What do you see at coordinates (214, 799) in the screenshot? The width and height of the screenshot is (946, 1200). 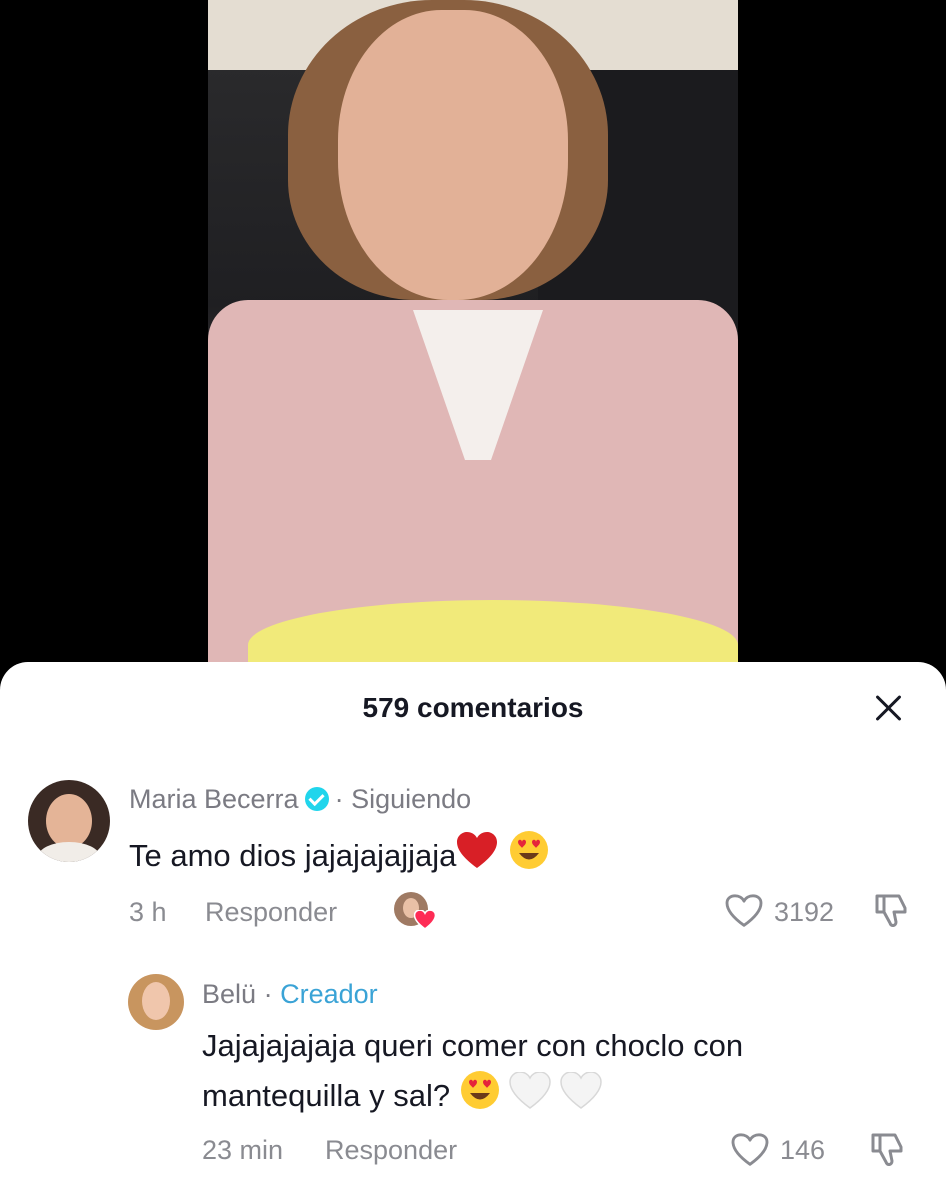 I see `comment-author-name: Maria Becerra` at bounding box center [214, 799].